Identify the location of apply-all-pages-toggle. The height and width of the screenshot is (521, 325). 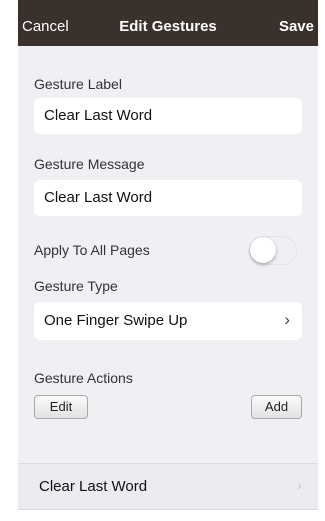
(273, 250).